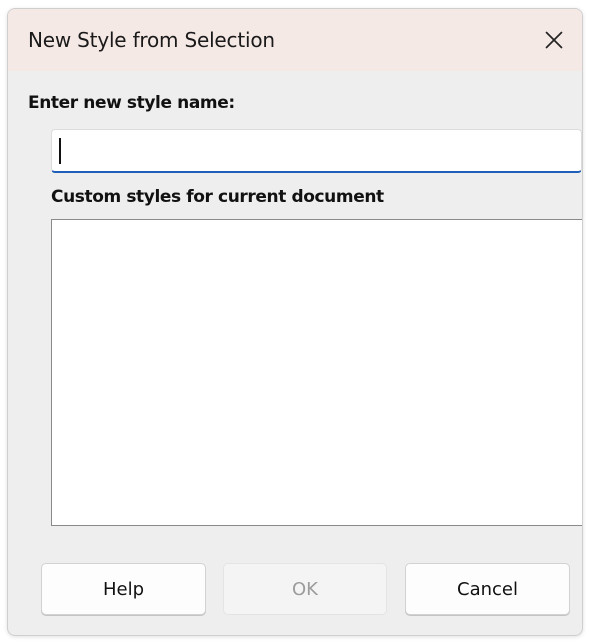 The image size is (589, 644). What do you see at coordinates (151, 40) in the screenshot?
I see `dialog-title: New Style from Selection` at bounding box center [151, 40].